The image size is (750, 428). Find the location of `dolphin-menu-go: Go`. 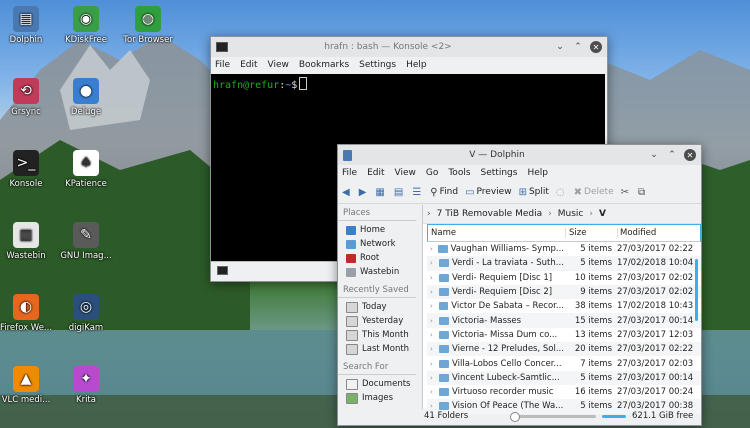

dolphin-menu-go: Go is located at coordinates (432, 173).